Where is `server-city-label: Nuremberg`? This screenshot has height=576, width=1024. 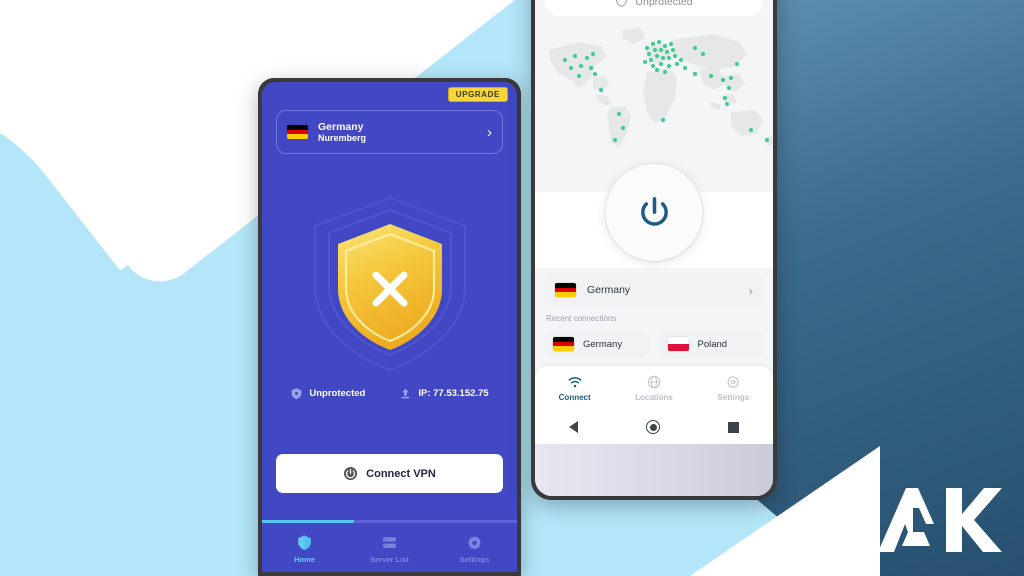 server-city-label: Nuremberg is located at coordinates (342, 137).